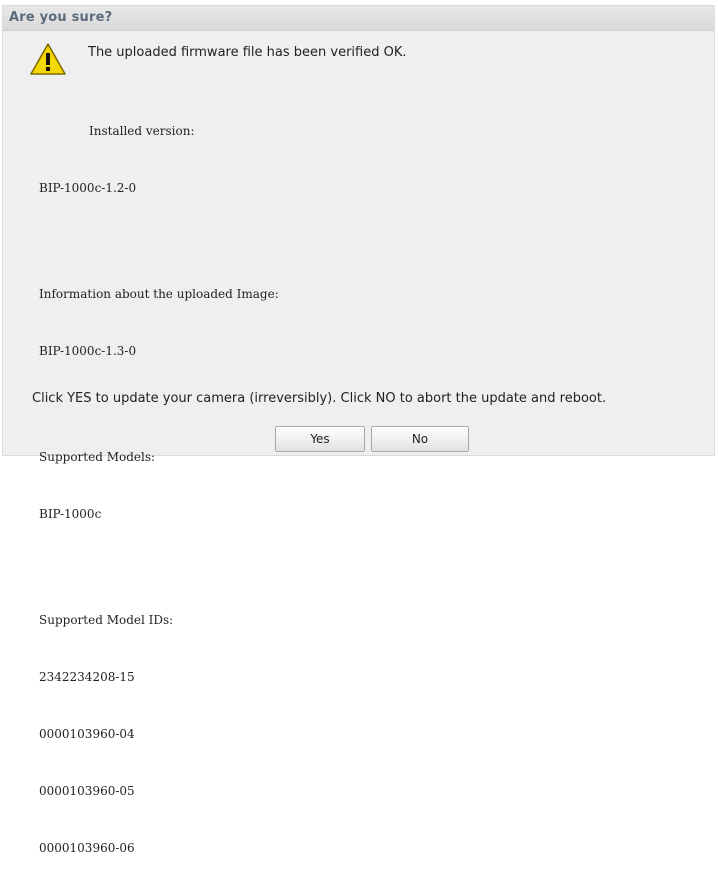  I want to click on dialog-buttons: Yes No, so click(372, 439).